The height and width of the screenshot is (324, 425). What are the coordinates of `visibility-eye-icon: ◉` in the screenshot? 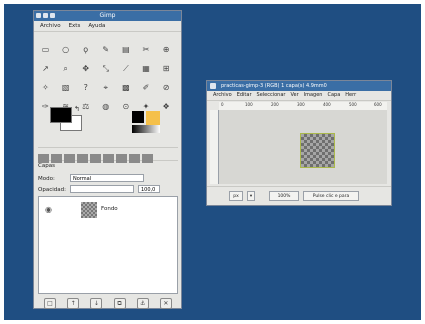 It's located at (48, 209).